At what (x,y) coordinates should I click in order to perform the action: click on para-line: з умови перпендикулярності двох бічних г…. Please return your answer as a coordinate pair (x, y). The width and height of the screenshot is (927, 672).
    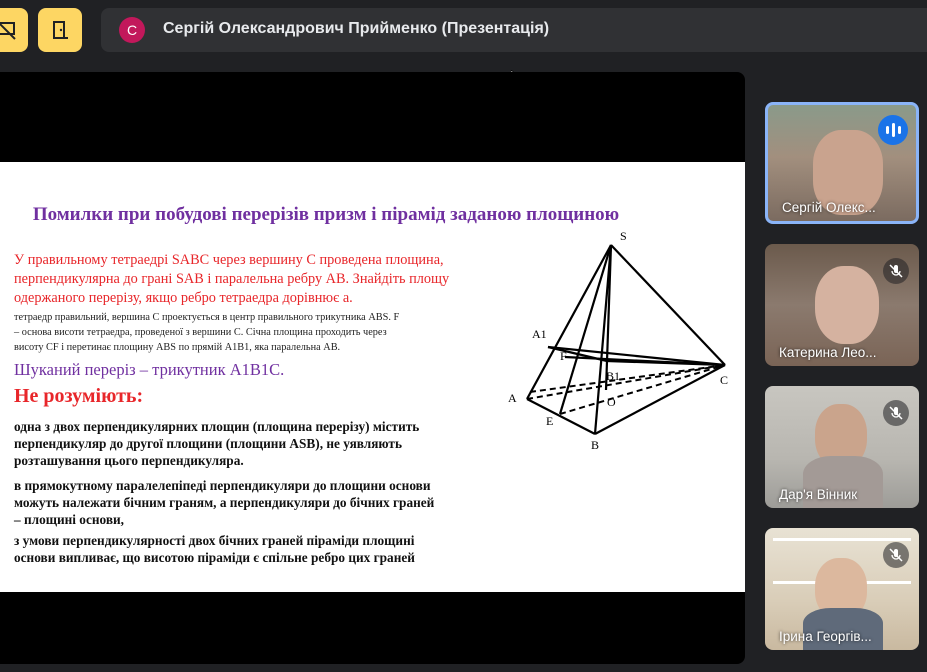
    Looking at the image, I should click on (214, 540).